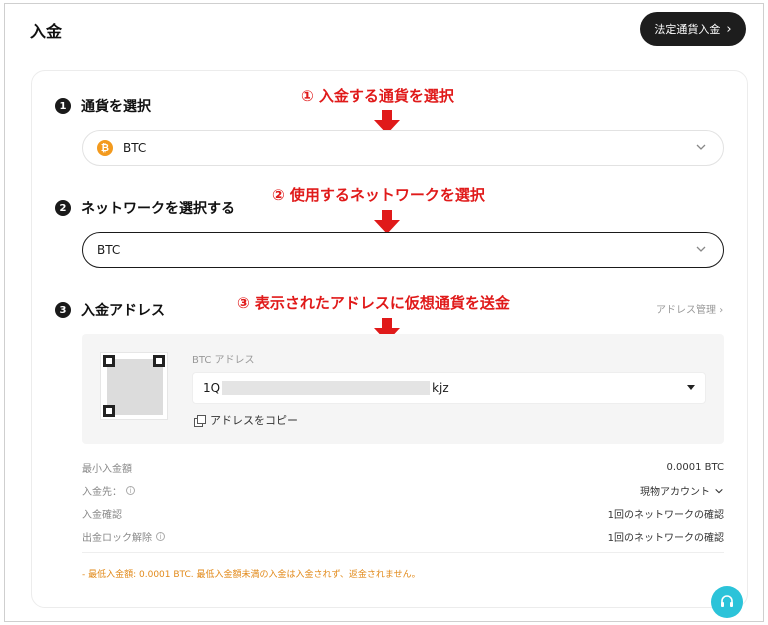  I want to click on step-label: 入金アドレス, so click(123, 311).